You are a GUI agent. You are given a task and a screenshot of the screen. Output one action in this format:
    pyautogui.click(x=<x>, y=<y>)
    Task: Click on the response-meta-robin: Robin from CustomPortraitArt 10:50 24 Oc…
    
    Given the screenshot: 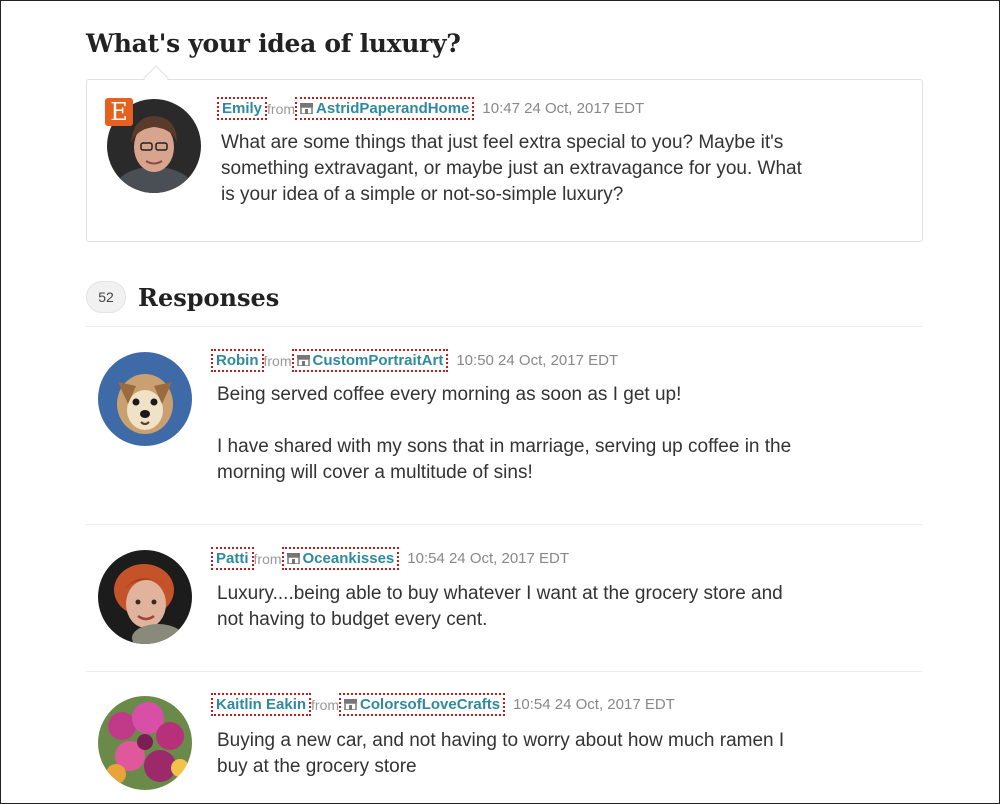 What is the action you would take?
    pyautogui.click(x=415, y=360)
    